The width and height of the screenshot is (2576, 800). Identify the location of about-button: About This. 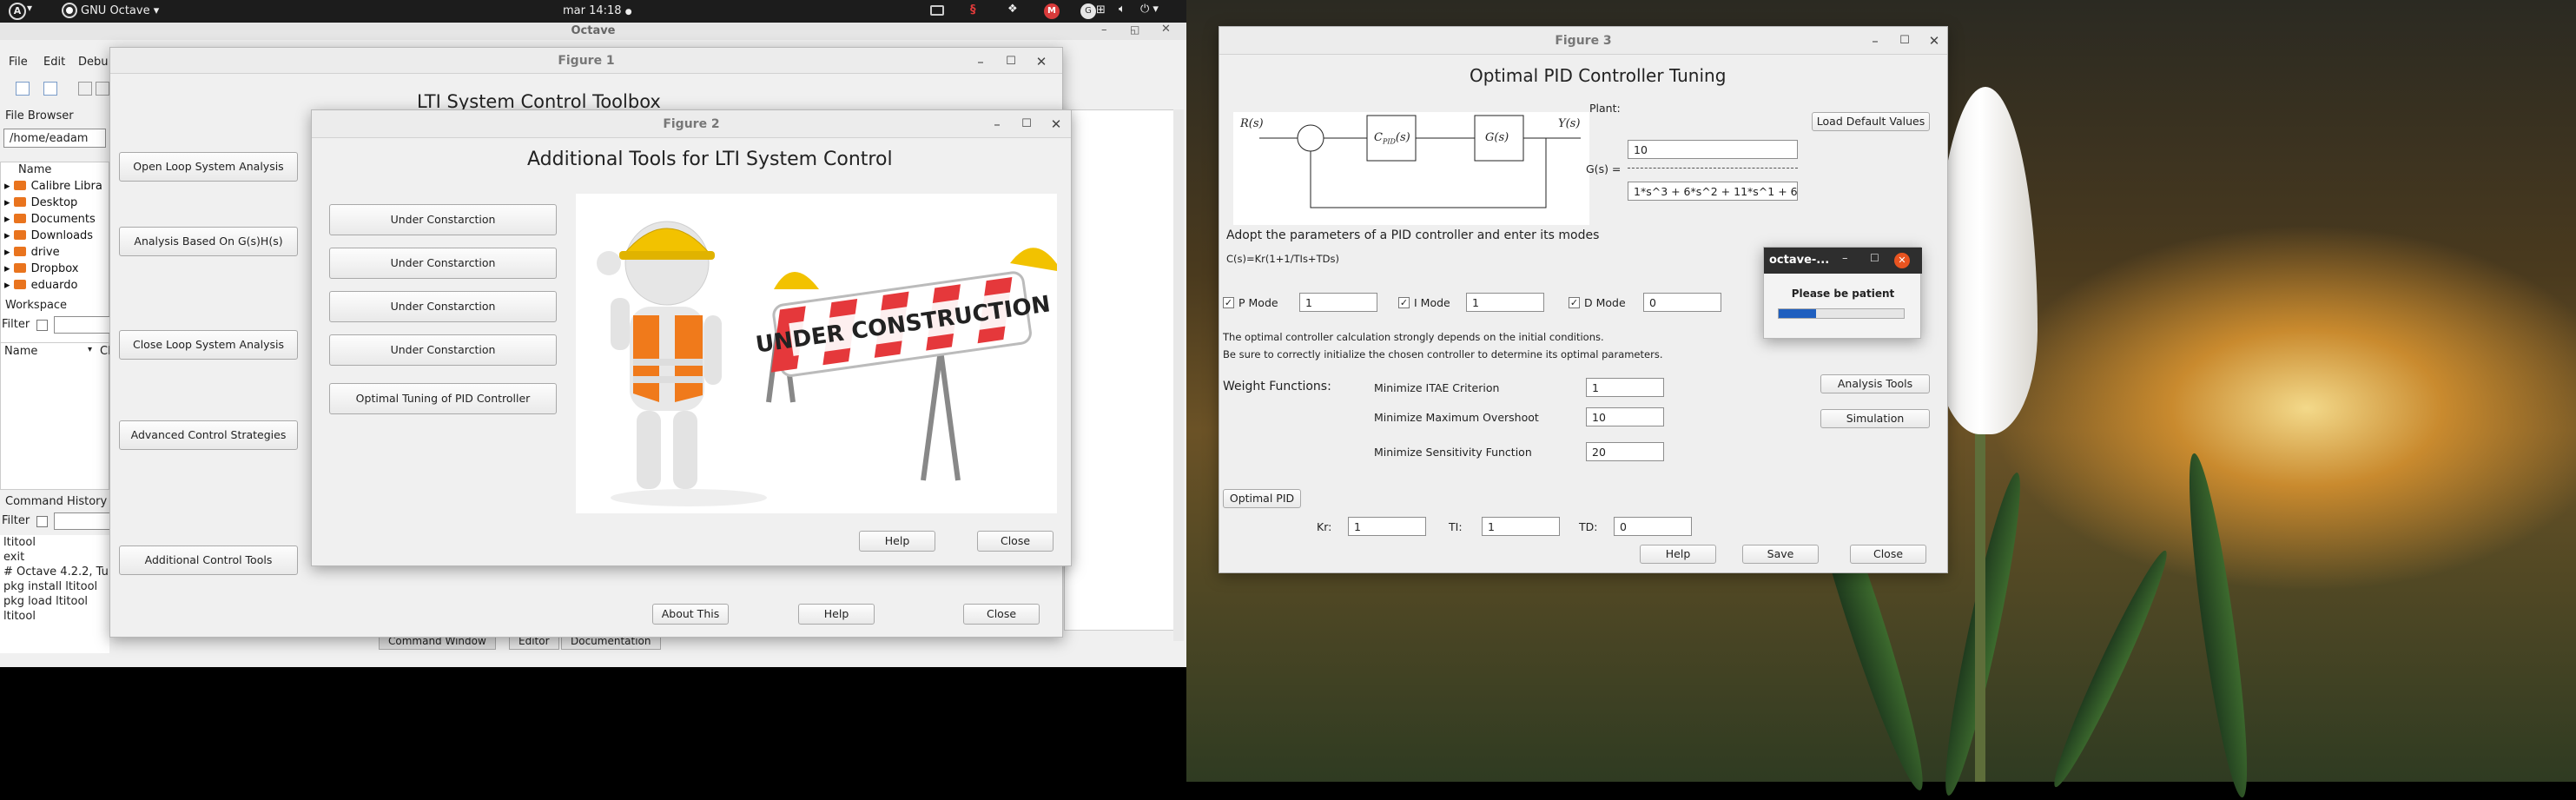
(690, 614).